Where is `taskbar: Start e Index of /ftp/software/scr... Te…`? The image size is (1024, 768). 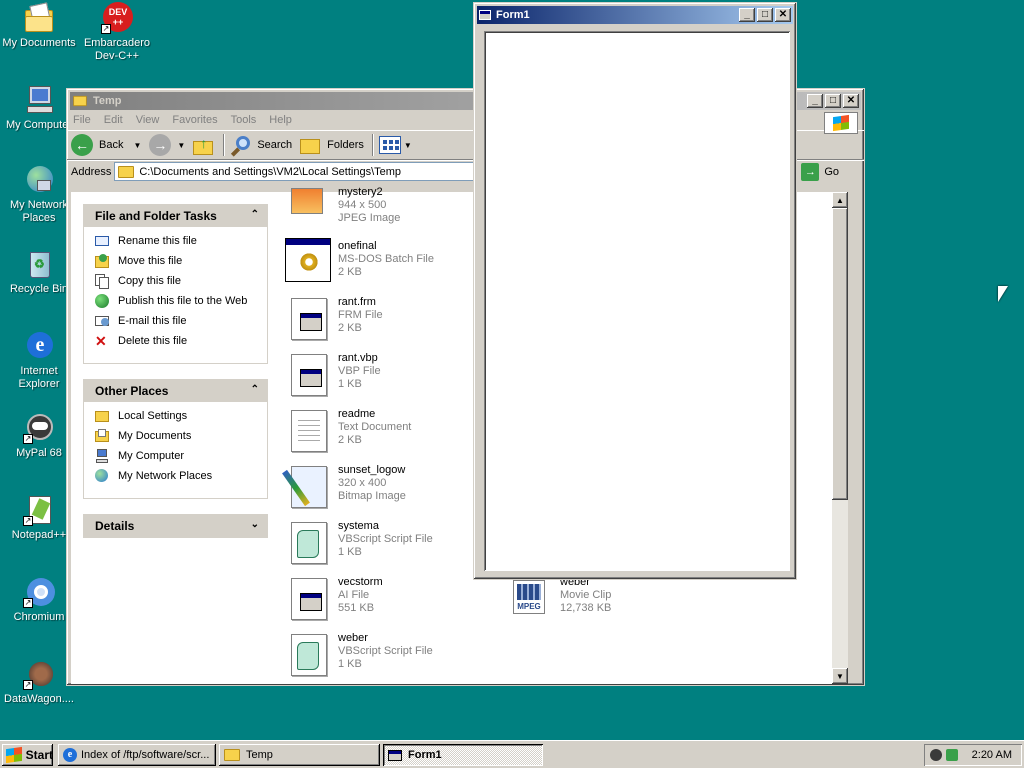 taskbar: Start e Index of /ftp/software/scr... Te… is located at coordinates (512, 754).